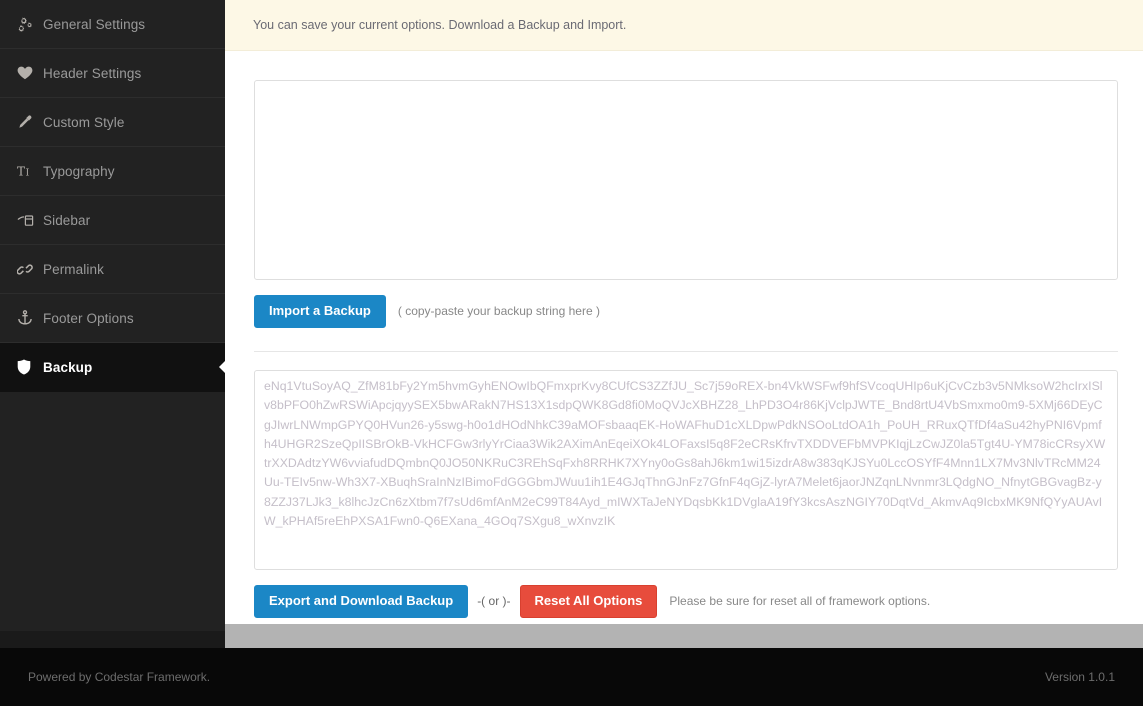 The image size is (1143, 706). What do you see at coordinates (498, 311) in the screenshot?
I see `import-hint-text: ( copy-paste your backup string here )` at bounding box center [498, 311].